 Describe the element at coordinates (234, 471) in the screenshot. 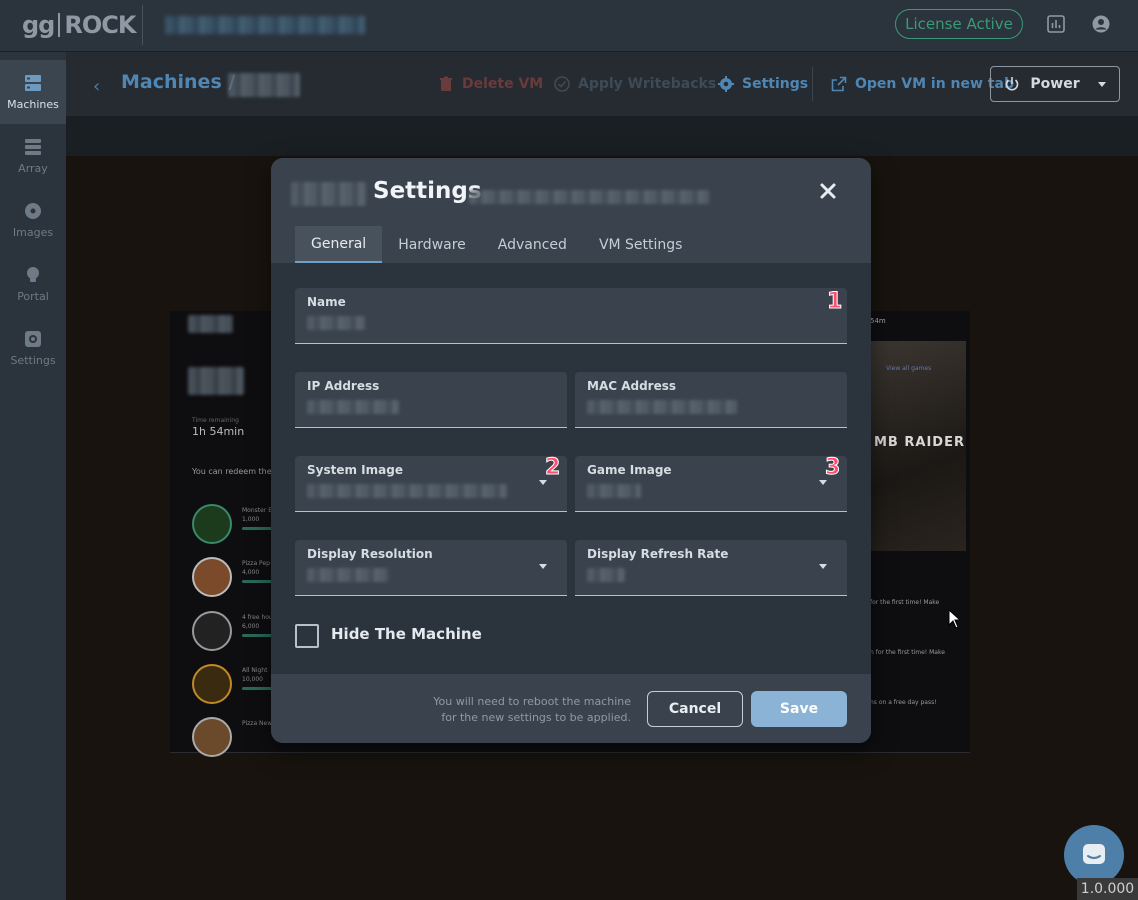

I see `redeem-text: You can redeem thes` at that location.